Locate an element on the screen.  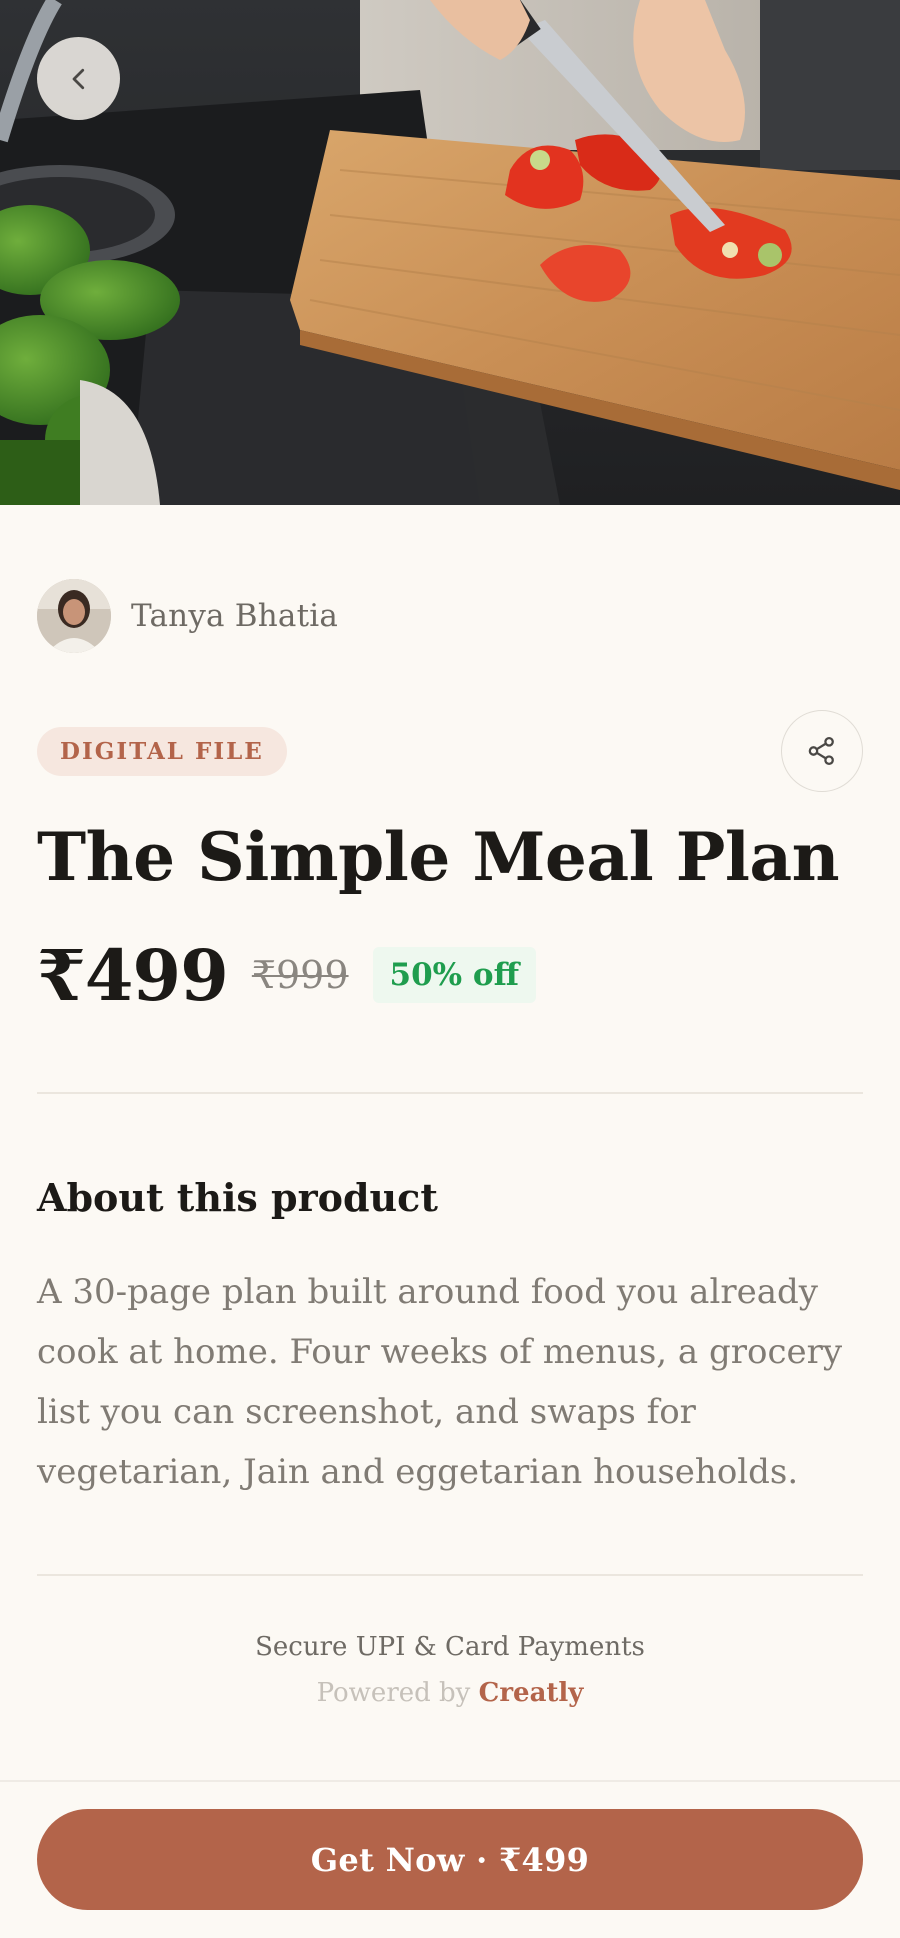
discount-badge: 50% off is located at coordinates (454, 975).